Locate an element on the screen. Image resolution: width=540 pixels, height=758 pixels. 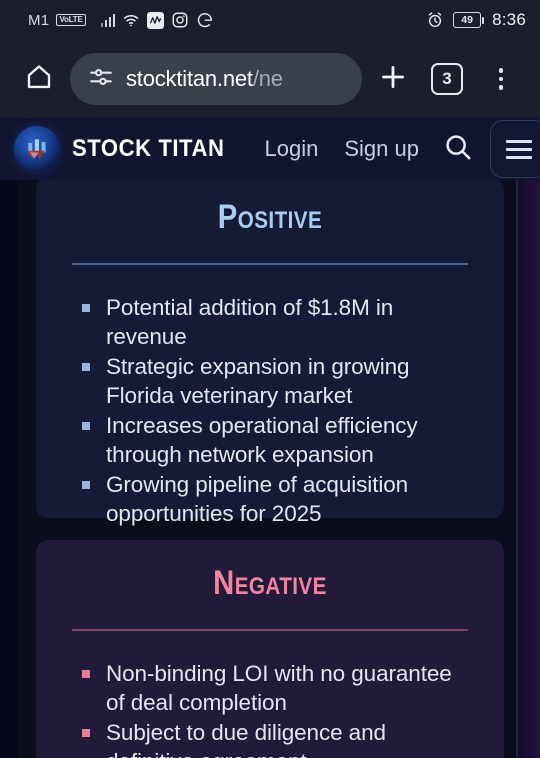
url-path: /ne is located at coordinates (267, 78).